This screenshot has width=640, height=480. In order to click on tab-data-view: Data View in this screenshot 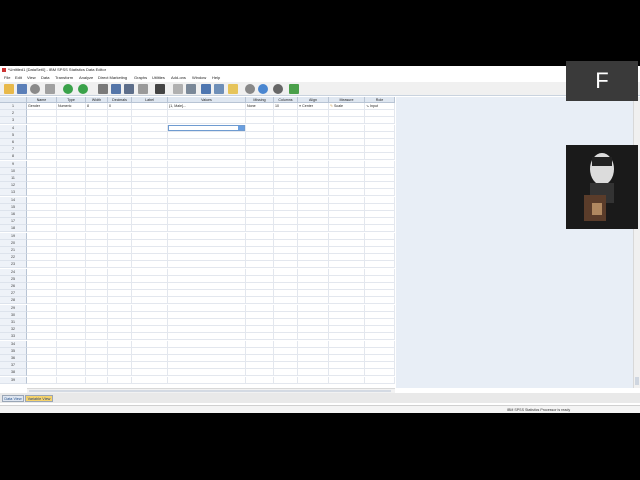, I will do `click(13, 398)`.